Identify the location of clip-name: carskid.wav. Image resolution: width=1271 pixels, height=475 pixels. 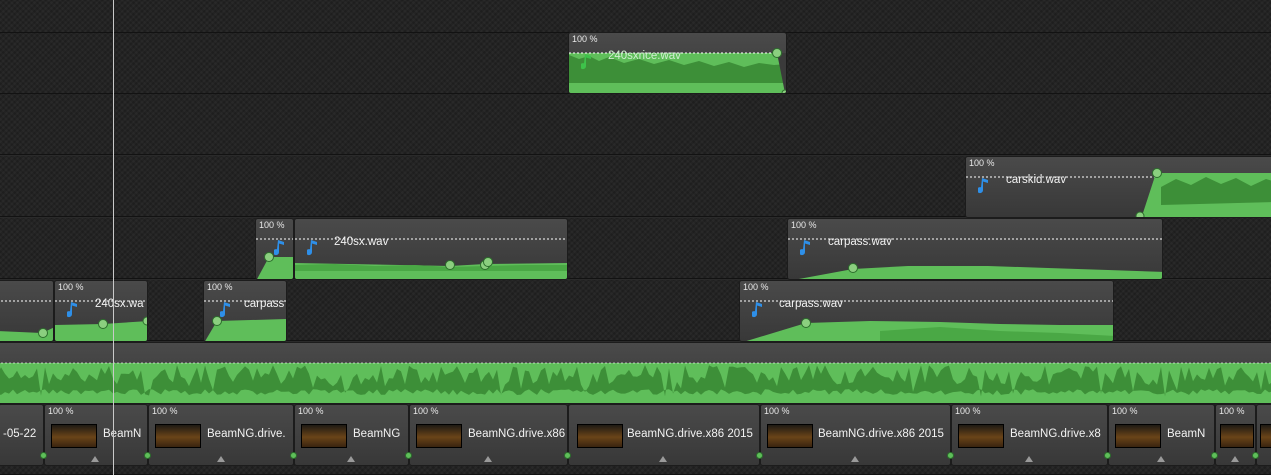
(1036, 180).